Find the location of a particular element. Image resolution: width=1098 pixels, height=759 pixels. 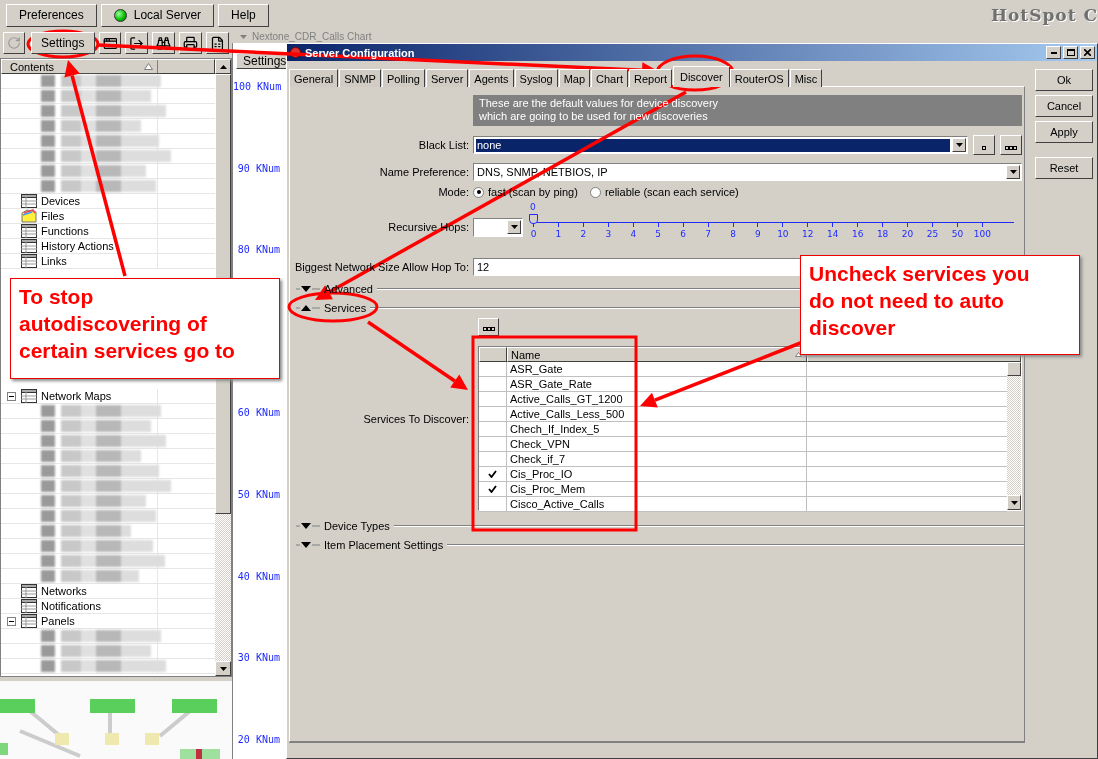

scroll-thumb is located at coordinates (1014, 369).